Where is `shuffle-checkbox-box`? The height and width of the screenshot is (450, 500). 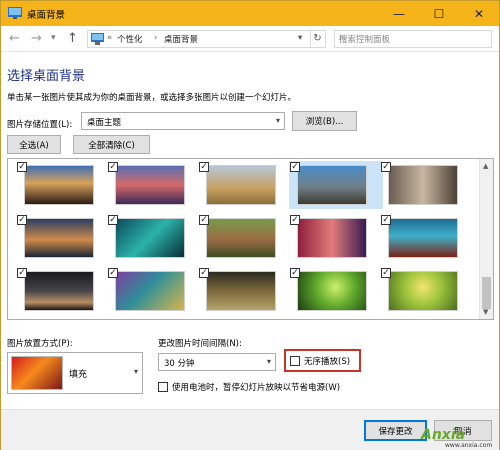
shuffle-checkbox-box is located at coordinates (295, 361).